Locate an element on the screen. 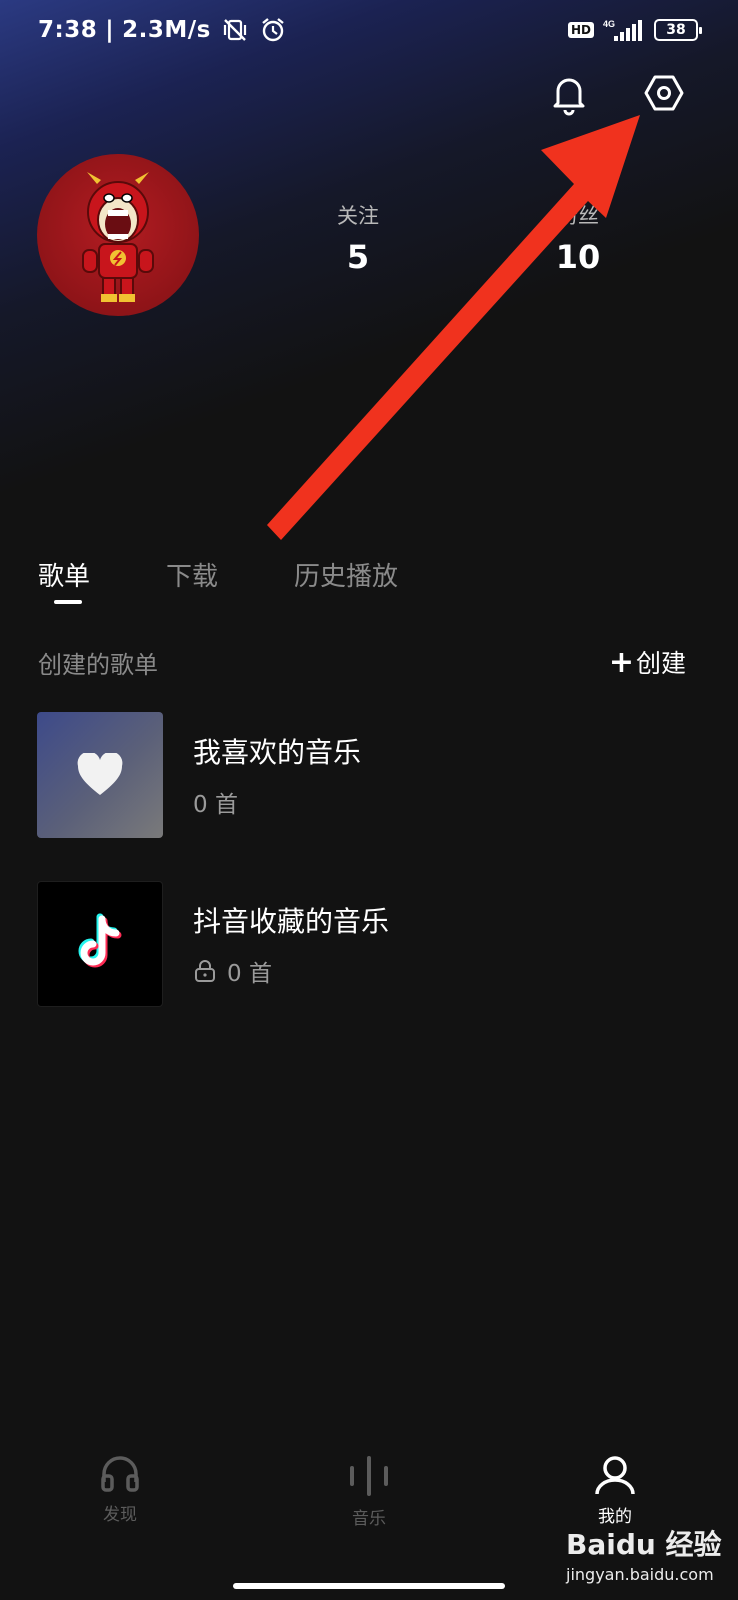  tab-playlists: 歌单 is located at coordinates (64, 580).